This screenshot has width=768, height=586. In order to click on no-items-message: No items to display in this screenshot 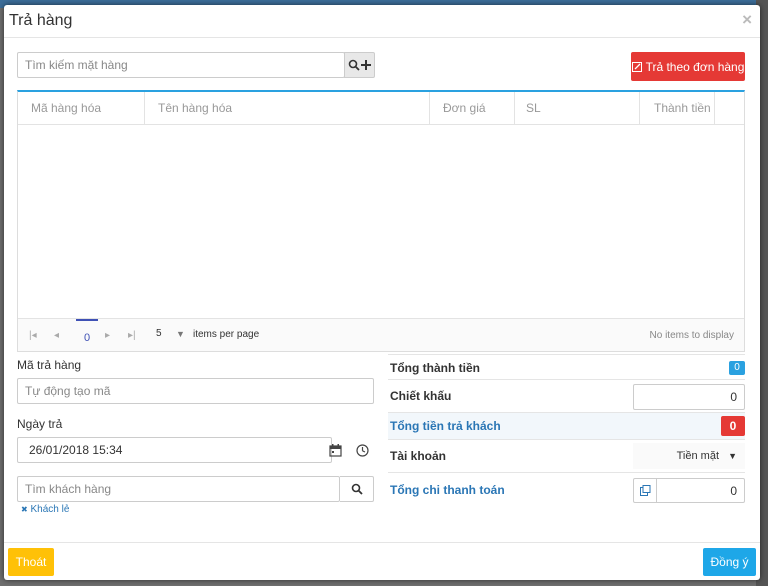, I will do `click(691, 335)`.